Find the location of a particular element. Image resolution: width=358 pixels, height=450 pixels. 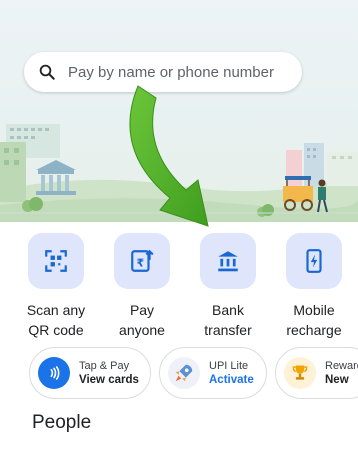

chip-title: Tap & Pay is located at coordinates (104, 366).